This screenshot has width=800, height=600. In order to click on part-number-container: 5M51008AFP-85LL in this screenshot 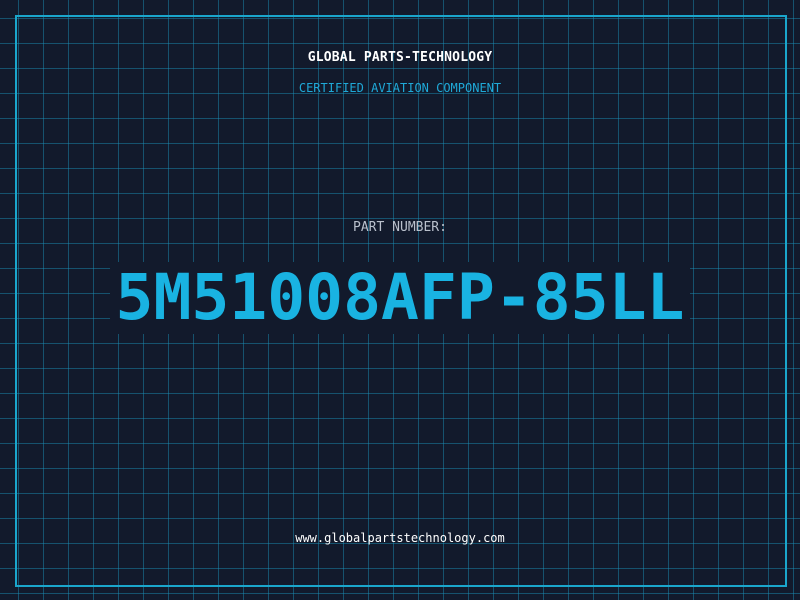, I will do `click(400, 298)`.